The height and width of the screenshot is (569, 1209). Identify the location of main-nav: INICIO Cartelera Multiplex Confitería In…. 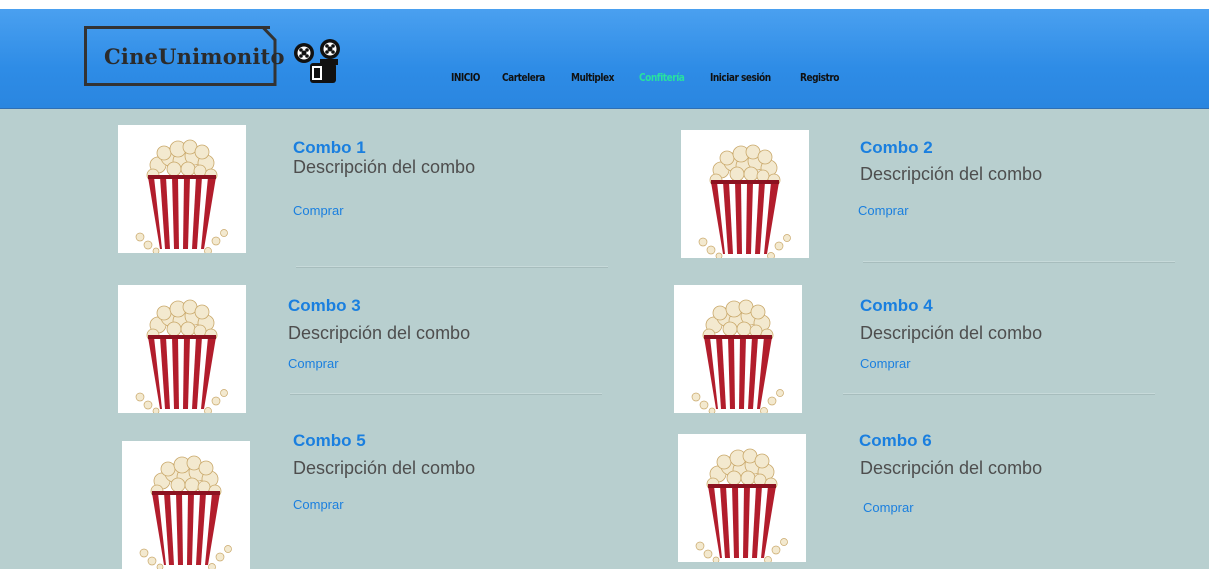
(657, 77).